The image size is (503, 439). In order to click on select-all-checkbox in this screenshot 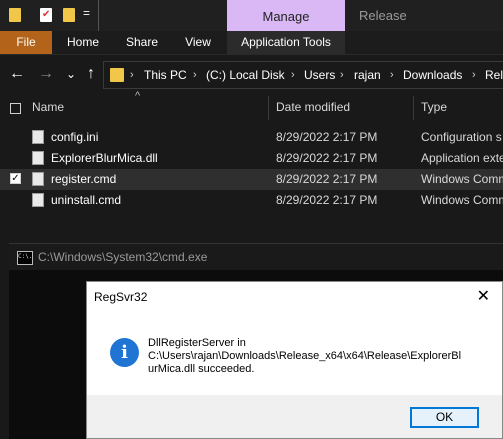, I will do `click(15, 108)`.